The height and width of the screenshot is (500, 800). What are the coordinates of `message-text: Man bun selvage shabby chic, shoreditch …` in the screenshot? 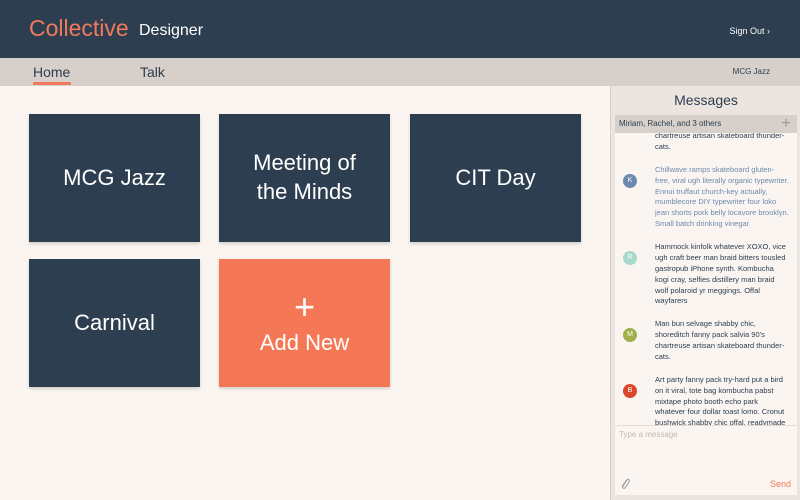 It's located at (720, 340).